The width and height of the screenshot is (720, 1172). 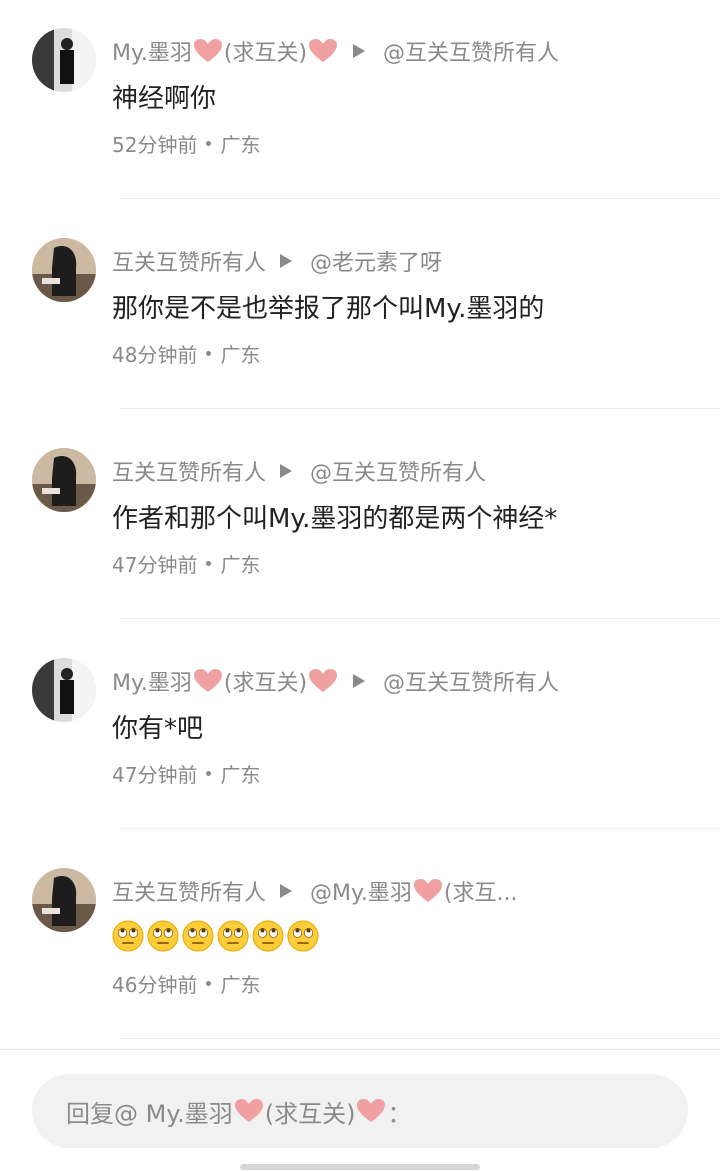 I want to click on comment-footer: 48分钟前 广东, so click(x=186, y=353).